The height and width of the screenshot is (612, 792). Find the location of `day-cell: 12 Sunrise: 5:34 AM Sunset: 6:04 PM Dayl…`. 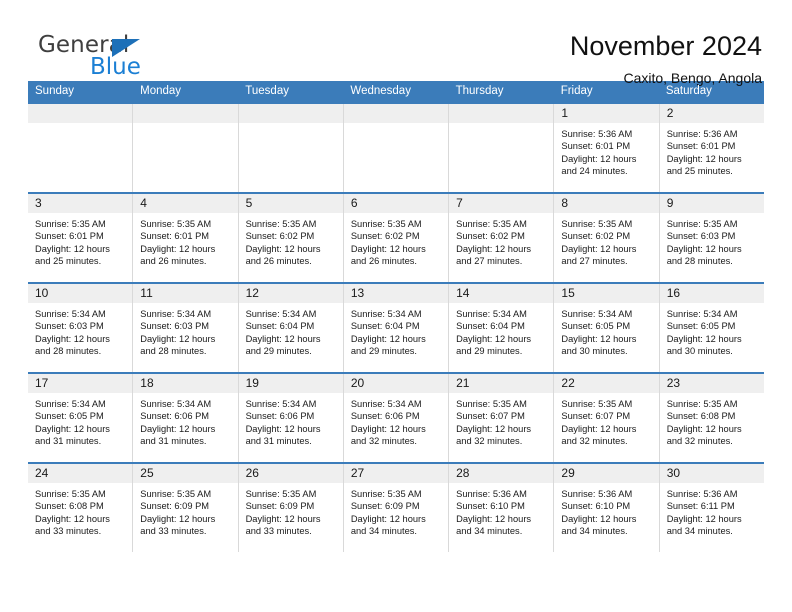

day-cell: 12 Sunrise: 5:34 AM Sunset: 6:04 PM Dayl… is located at coordinates (291, 328).